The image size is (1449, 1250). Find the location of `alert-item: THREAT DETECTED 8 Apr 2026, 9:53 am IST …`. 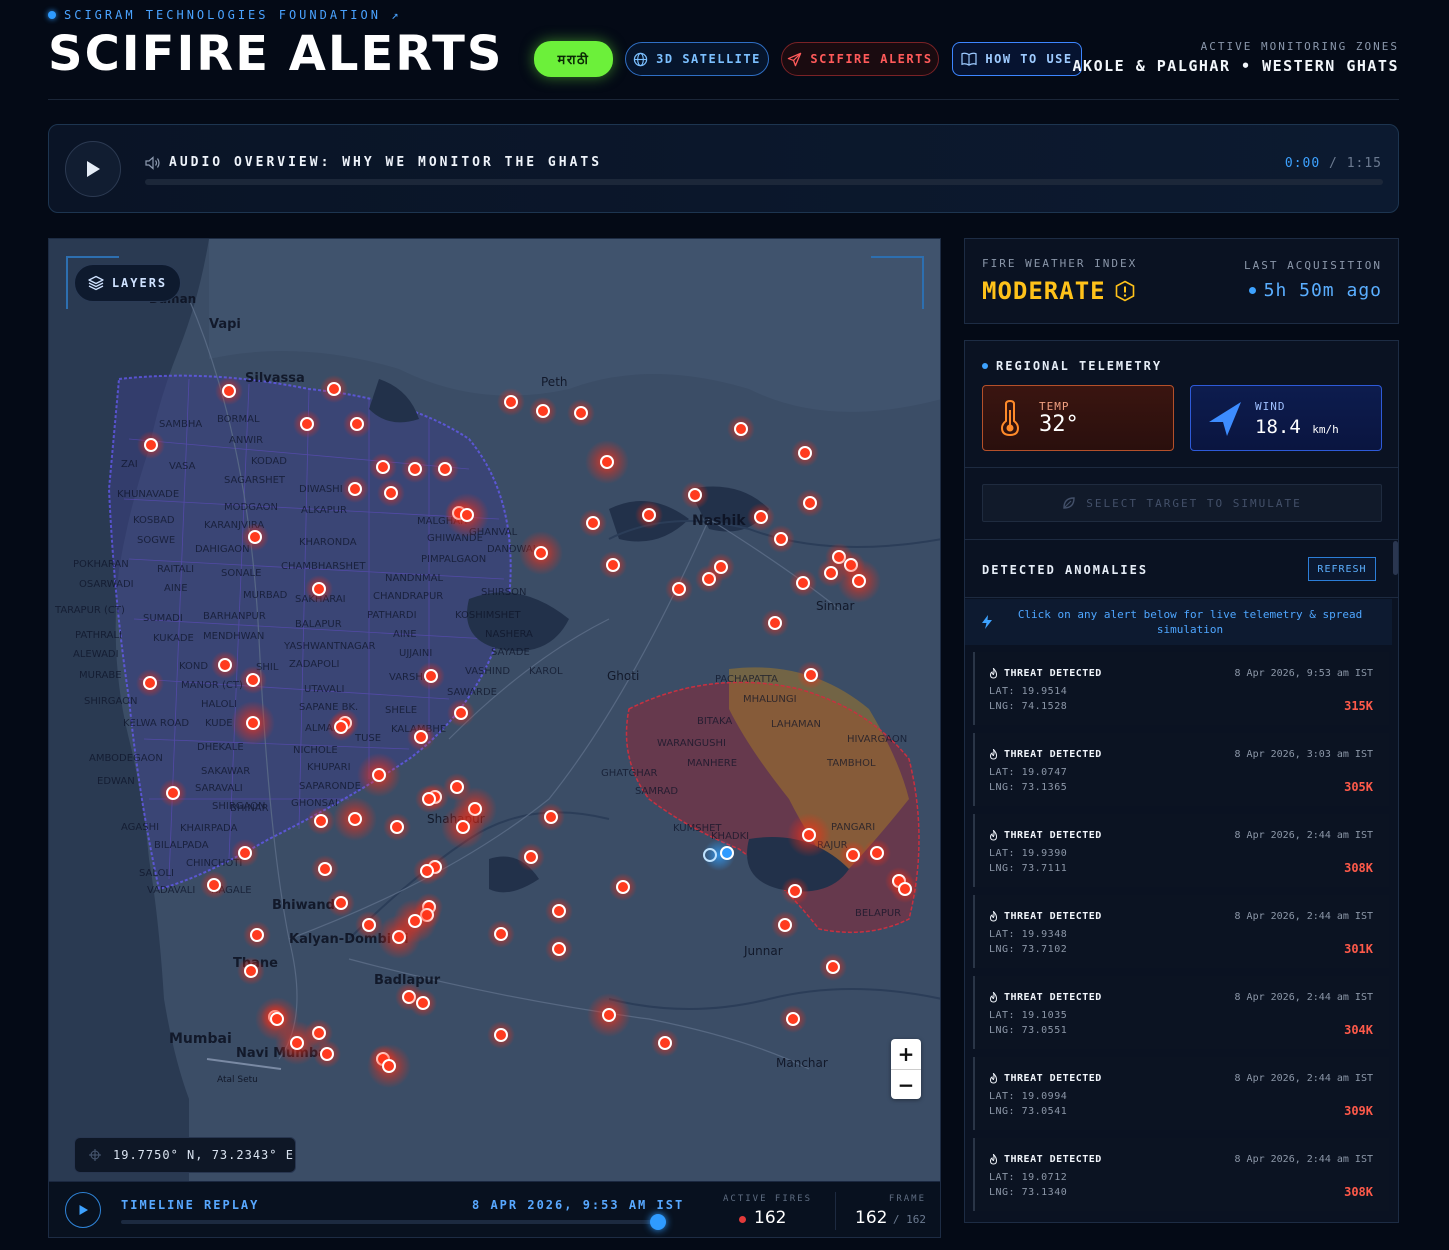

alert-item: THREAT DETECTED 8 Apr 2026, 9:53 am IST … is located at coordinates (1181, 688).